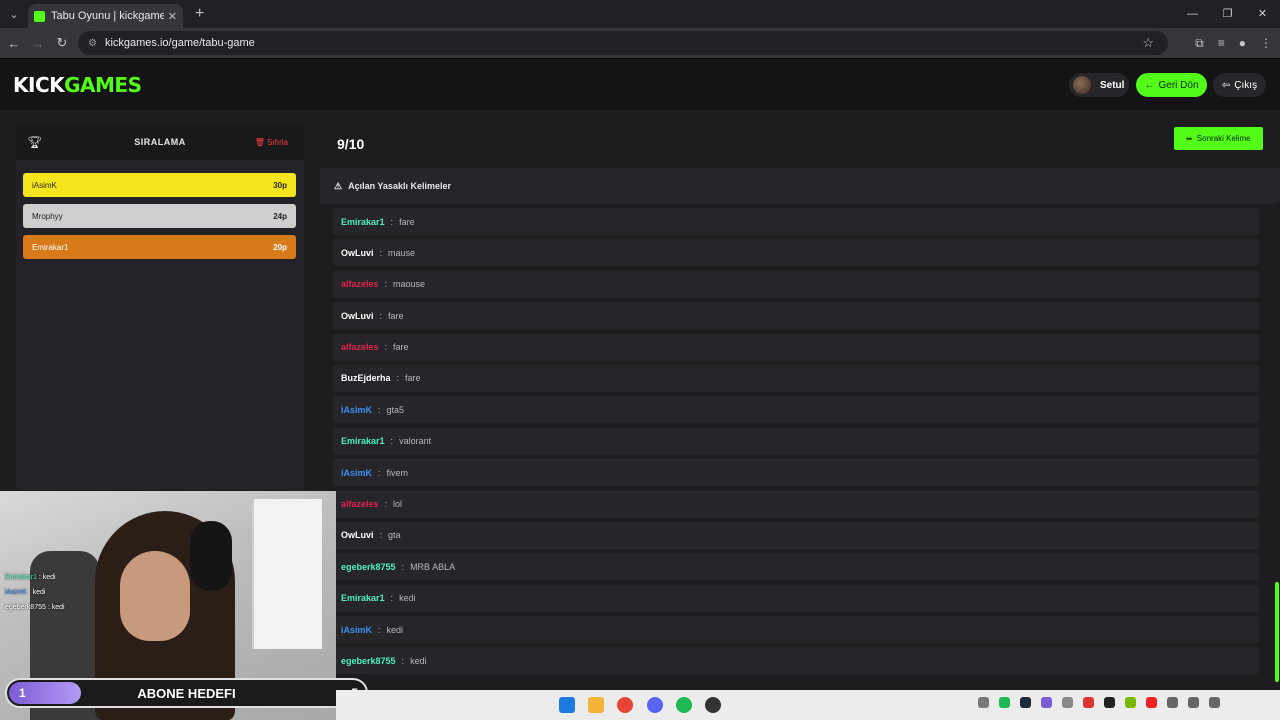  I want to click on discord-icon, so click(655, 705).